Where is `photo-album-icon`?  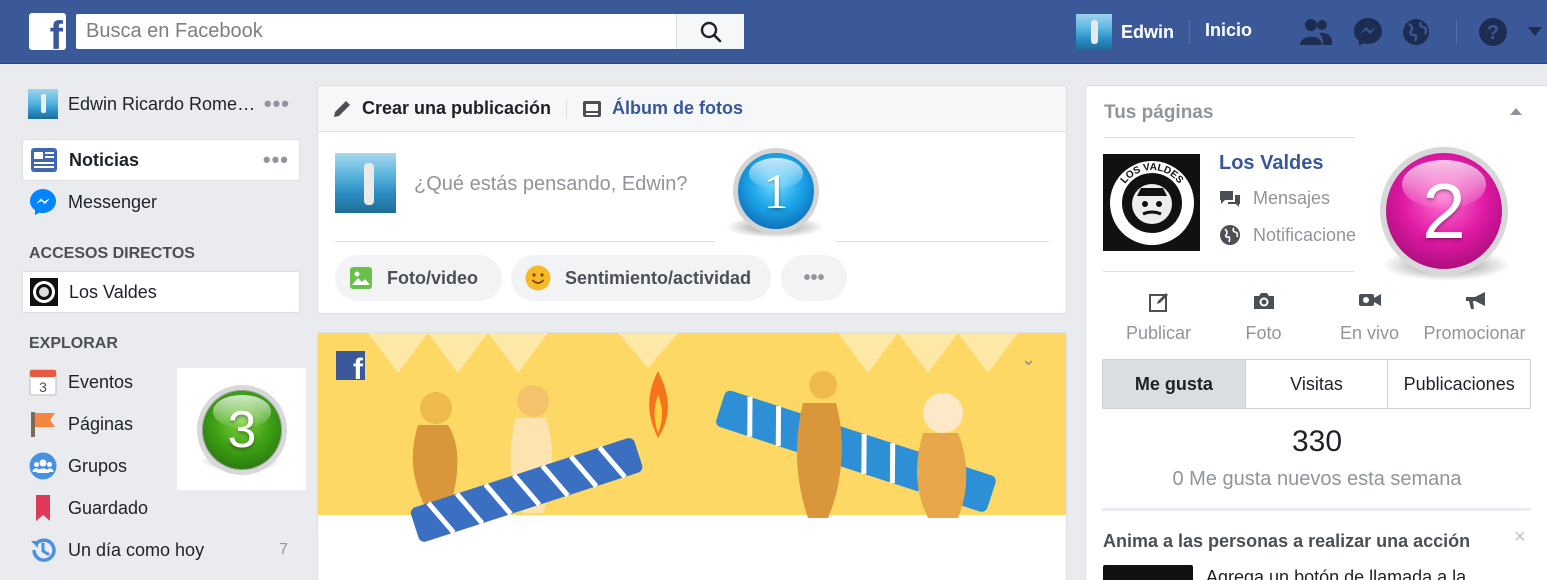
photo-album-icon is located at coordinates (592, 108).